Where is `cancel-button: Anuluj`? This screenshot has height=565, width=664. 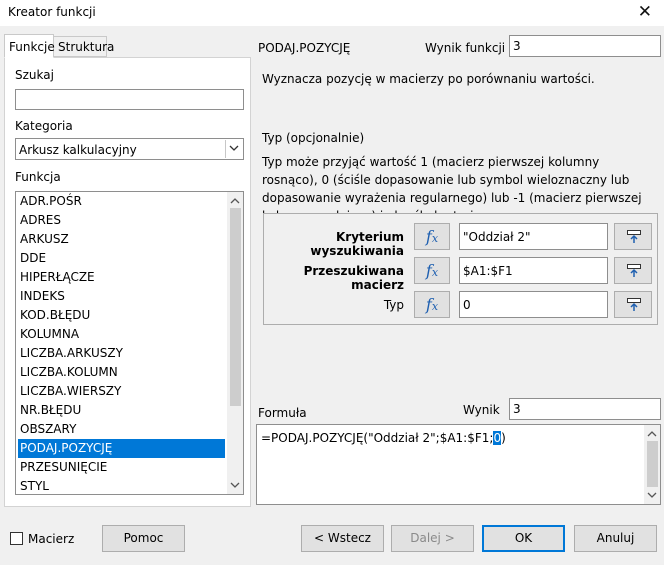 cancel-button: Anuluj is located at coordinates (615, 538).